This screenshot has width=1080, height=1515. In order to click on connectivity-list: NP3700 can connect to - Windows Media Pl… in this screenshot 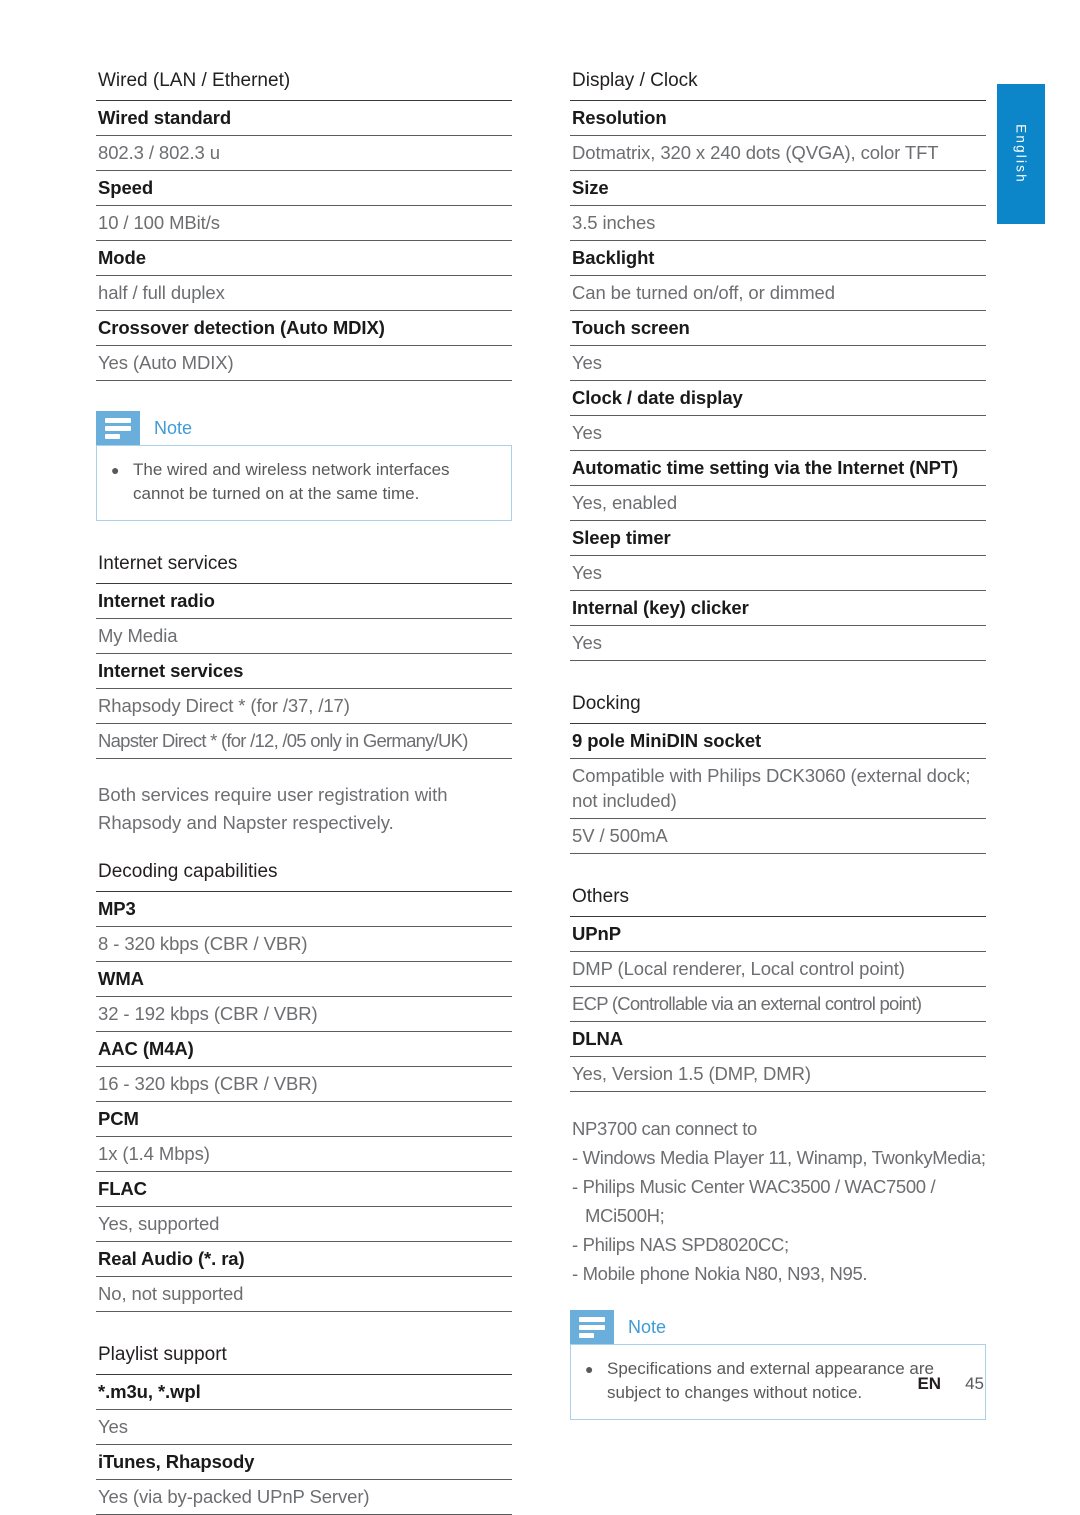, I will do `click(778, 1201)`.